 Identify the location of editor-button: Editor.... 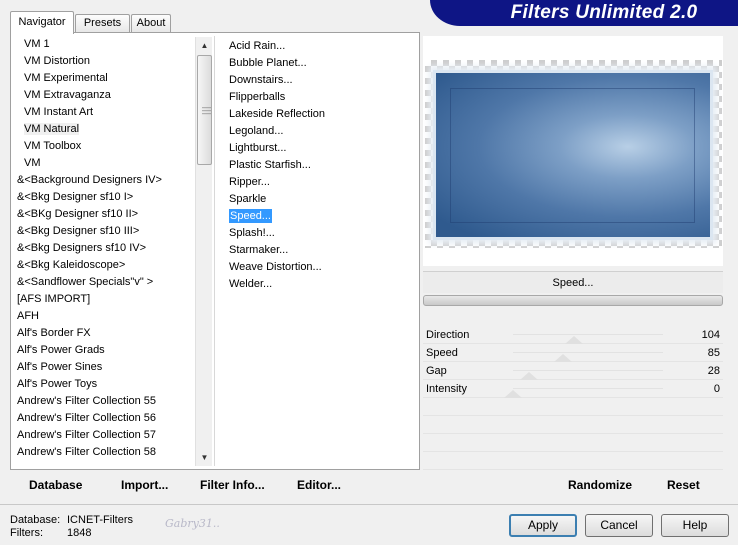
(319, 485).